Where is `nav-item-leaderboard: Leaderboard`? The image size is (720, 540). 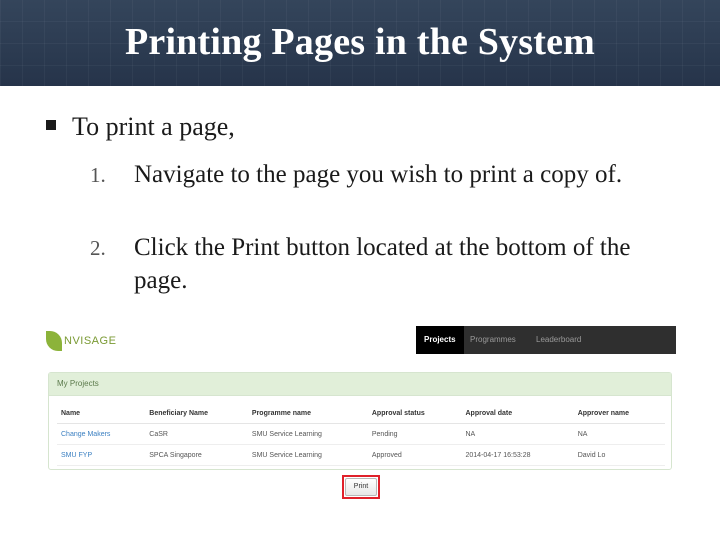
nav-item-leaderboard: Leaderboard is located at coordinates (558, 340).